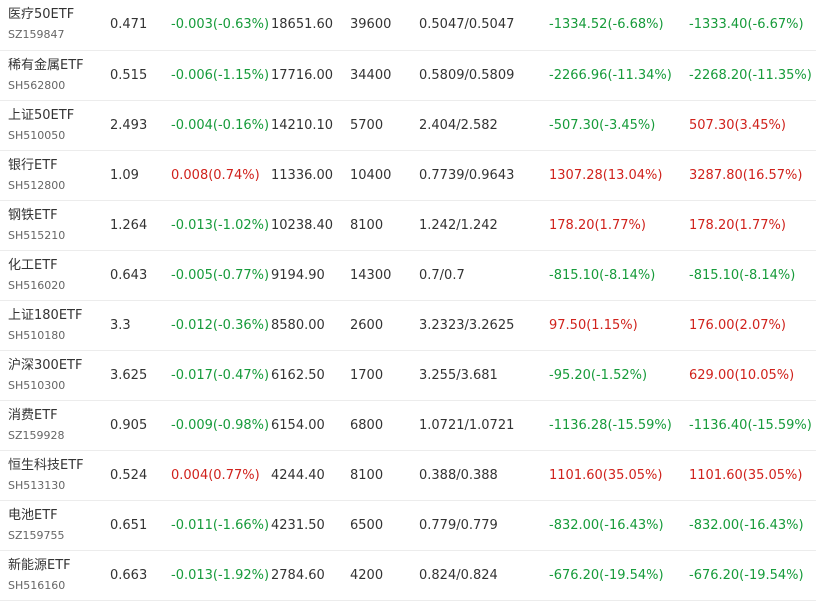 The width and height of the screenshot is (816, 603). I want to click on total-profit-loss-cell: -1136.40(-15.59%), so click(750, 425).